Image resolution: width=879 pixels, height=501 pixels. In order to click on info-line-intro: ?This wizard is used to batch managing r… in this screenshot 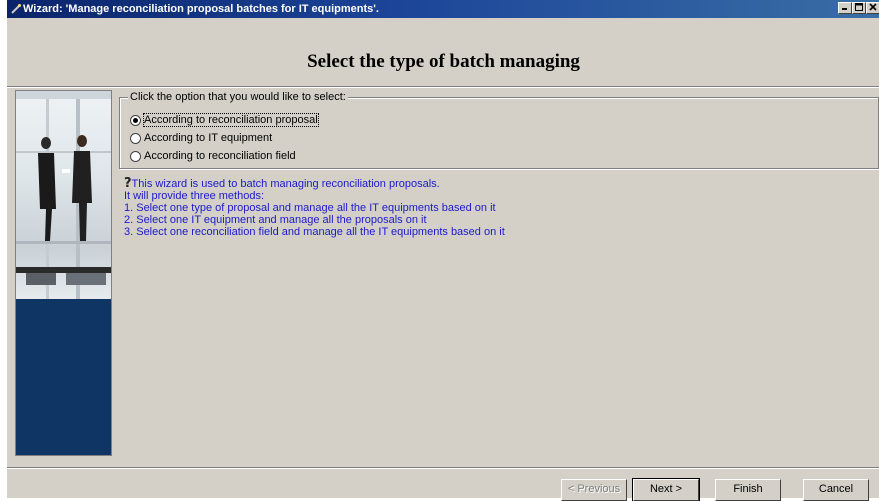, I will do `click(494, 183)`.